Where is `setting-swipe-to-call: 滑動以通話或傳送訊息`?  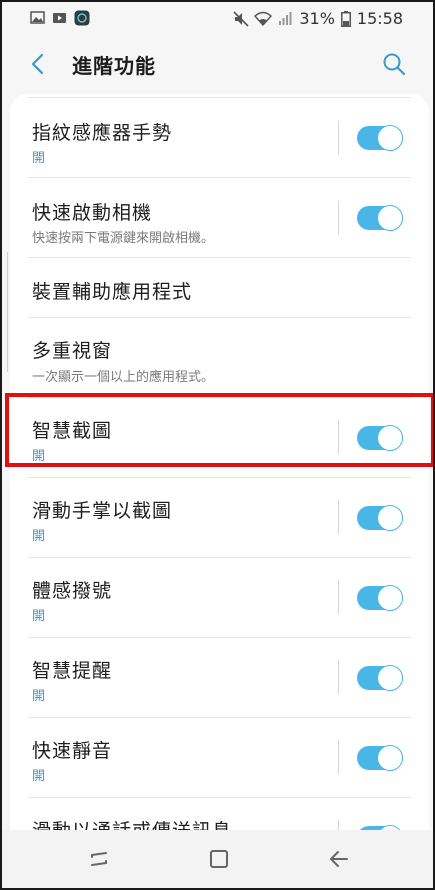
setting-swipe-to-call: 滑動以通話或傳送訊息 is located at coordinates (219, 816).